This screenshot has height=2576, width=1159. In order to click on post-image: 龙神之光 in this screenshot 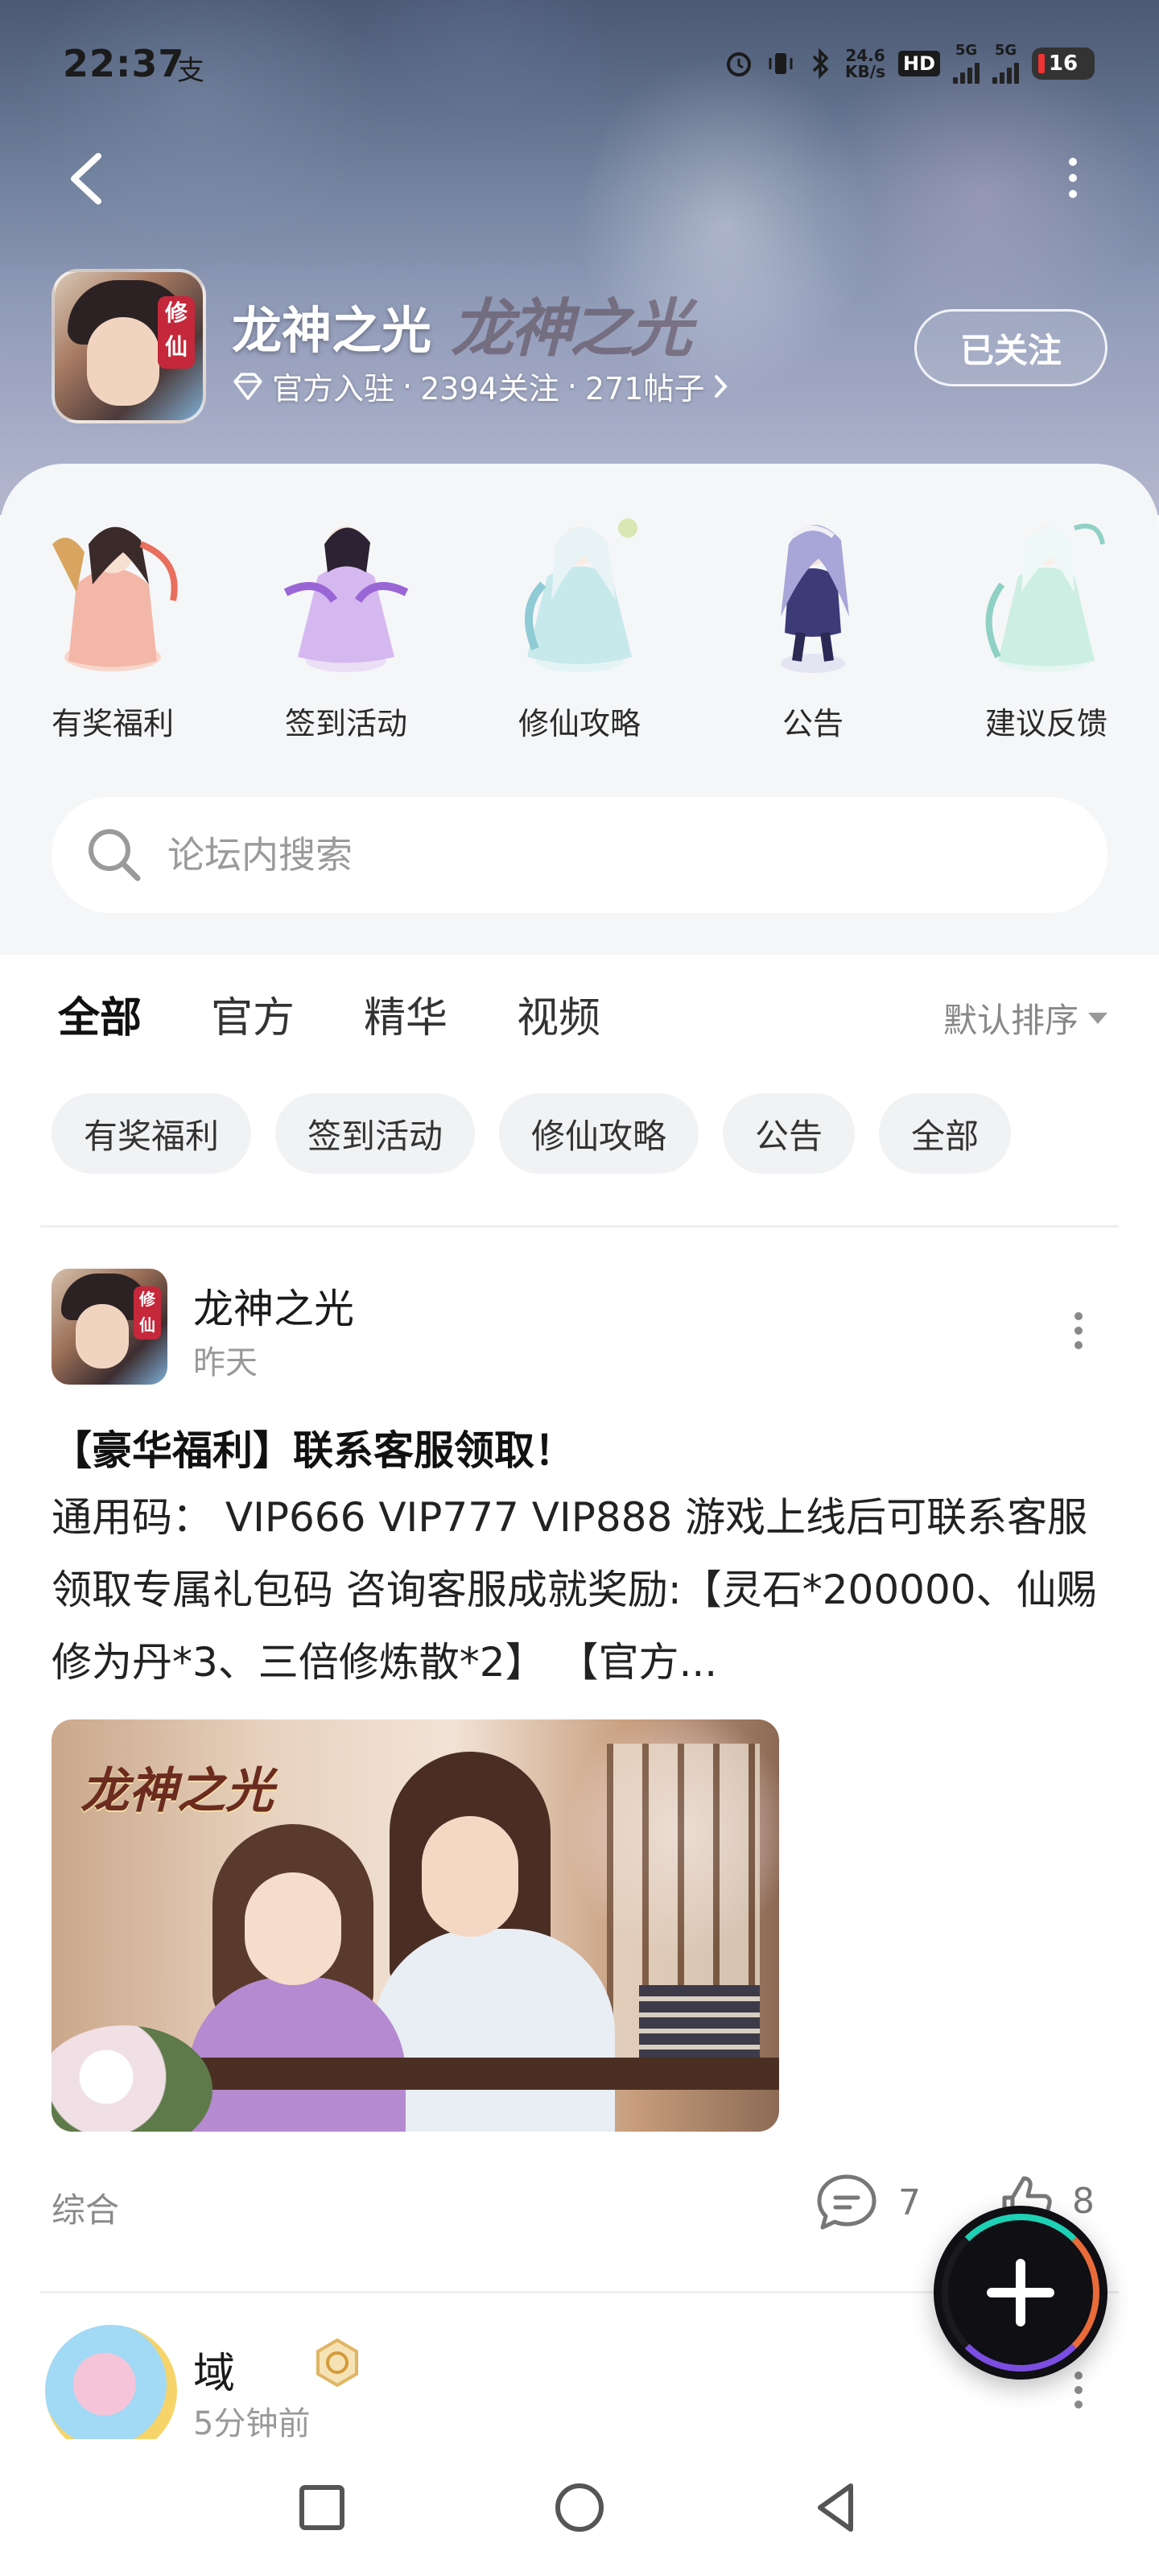, I will do `click(415, 1926)`.